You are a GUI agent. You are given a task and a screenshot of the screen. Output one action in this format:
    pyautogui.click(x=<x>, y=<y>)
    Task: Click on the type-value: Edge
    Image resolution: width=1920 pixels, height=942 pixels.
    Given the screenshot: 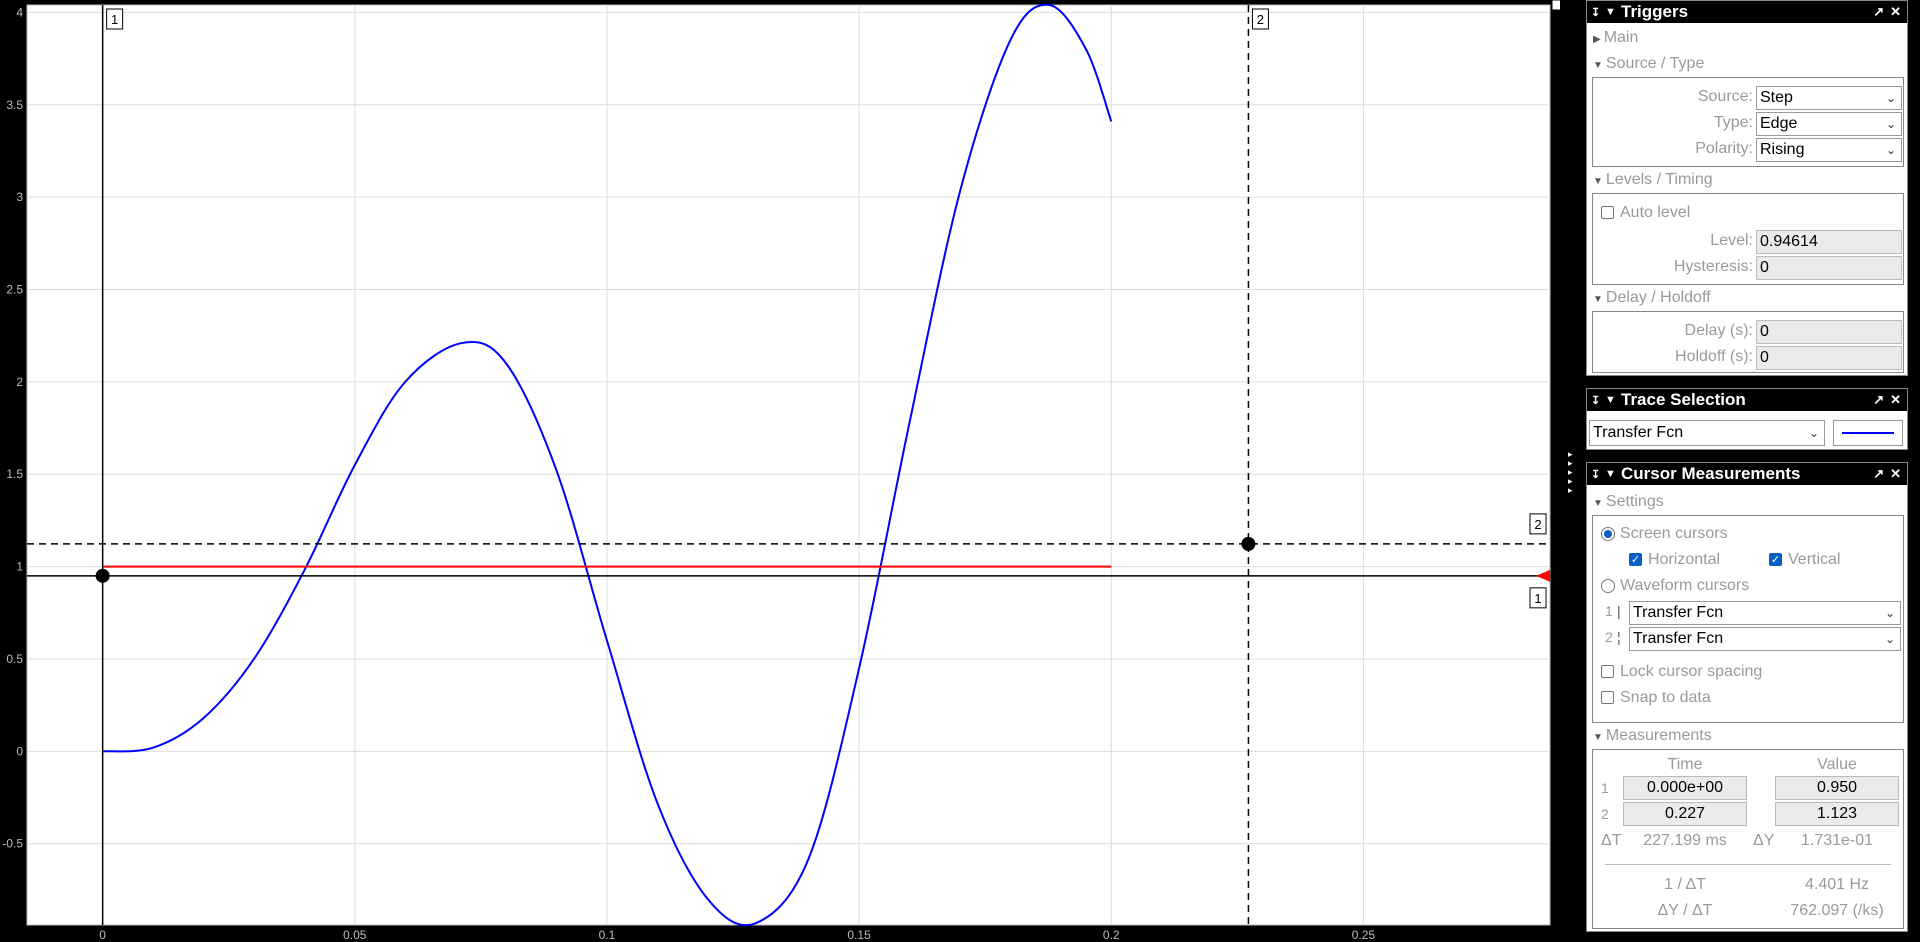 What is the action you would take?
    pyautogui.click(x=1779, y=123)
    